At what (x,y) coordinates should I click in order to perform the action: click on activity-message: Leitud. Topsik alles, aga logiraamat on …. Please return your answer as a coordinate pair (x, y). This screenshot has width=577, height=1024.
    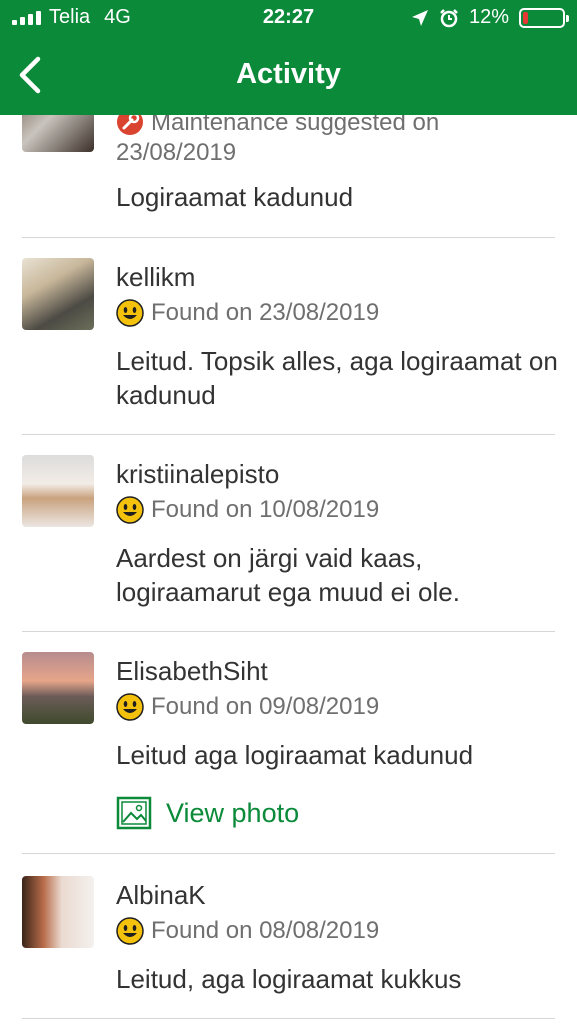
    Looking at the image, I should click on (337, 378).